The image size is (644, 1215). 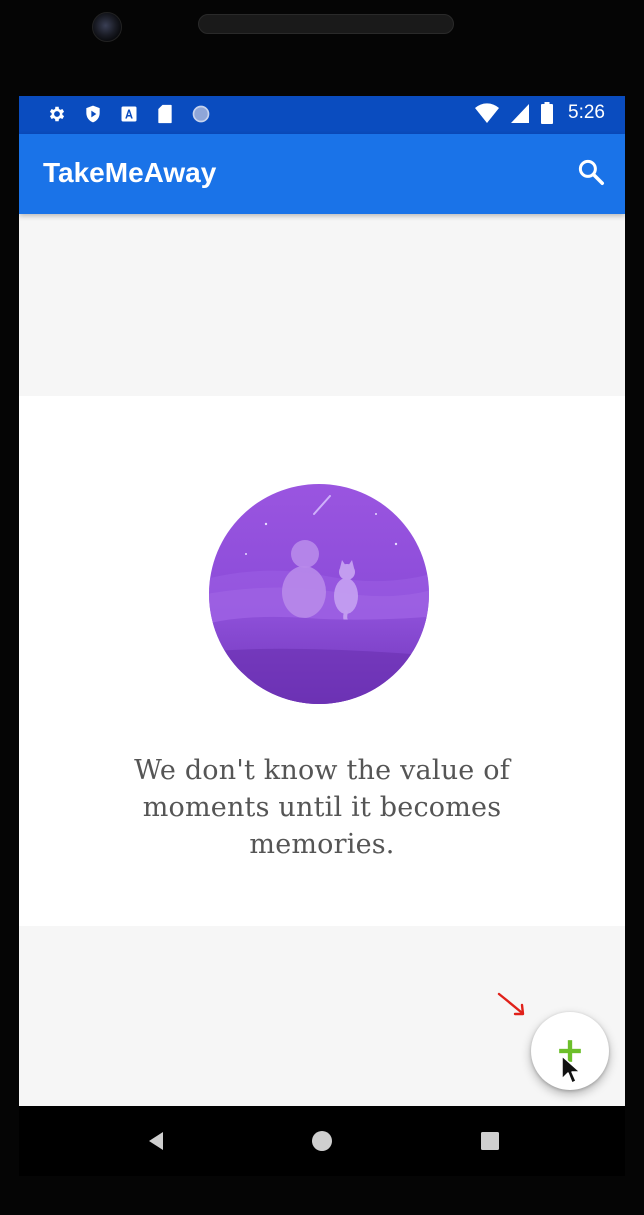 What do you see at coordinates (520, 113) in the screenshot?
I see `signal-icon` at bounding box center [520, 113].